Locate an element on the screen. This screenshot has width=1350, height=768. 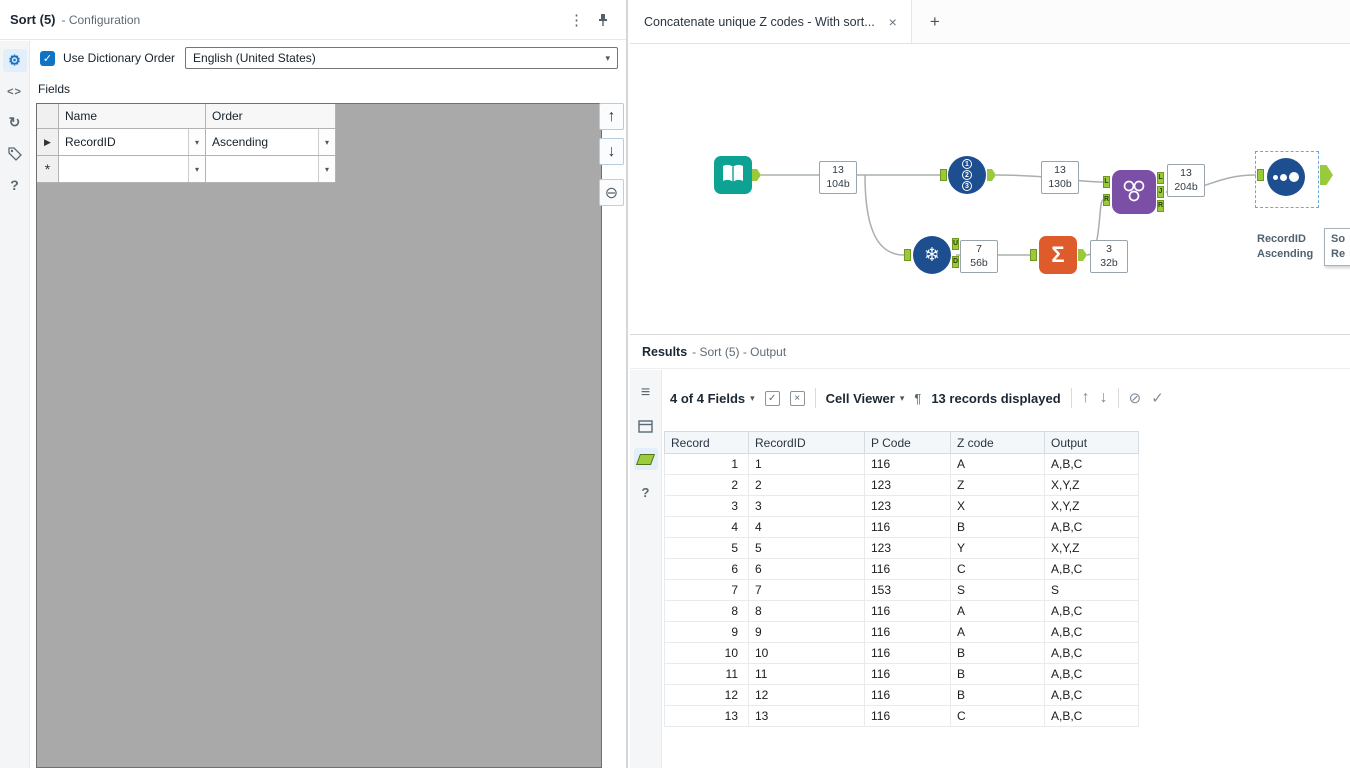
output-data-icon is located at coordinates (645, 459).